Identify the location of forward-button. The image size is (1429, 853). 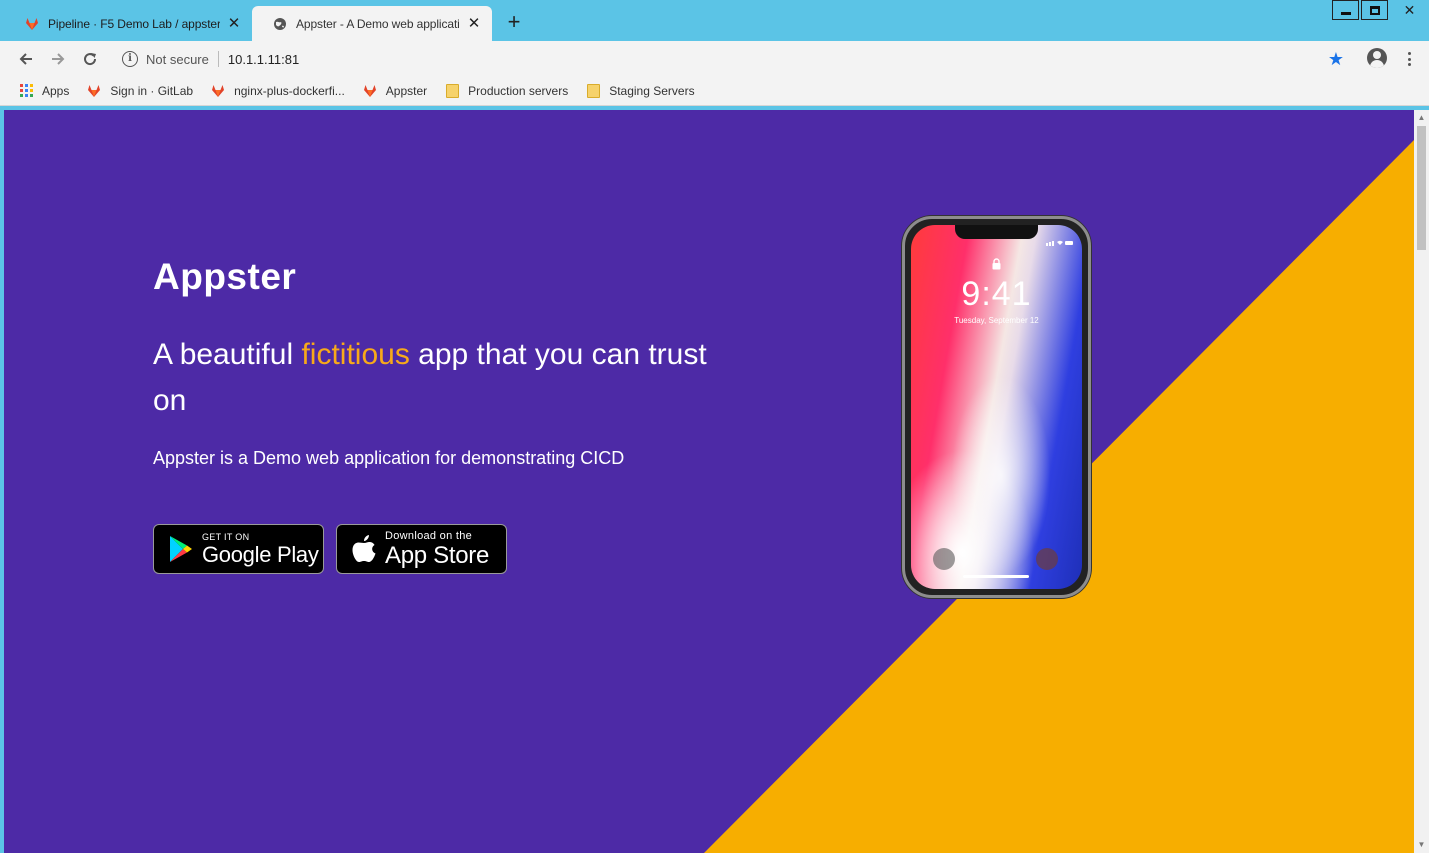
(58, 59).